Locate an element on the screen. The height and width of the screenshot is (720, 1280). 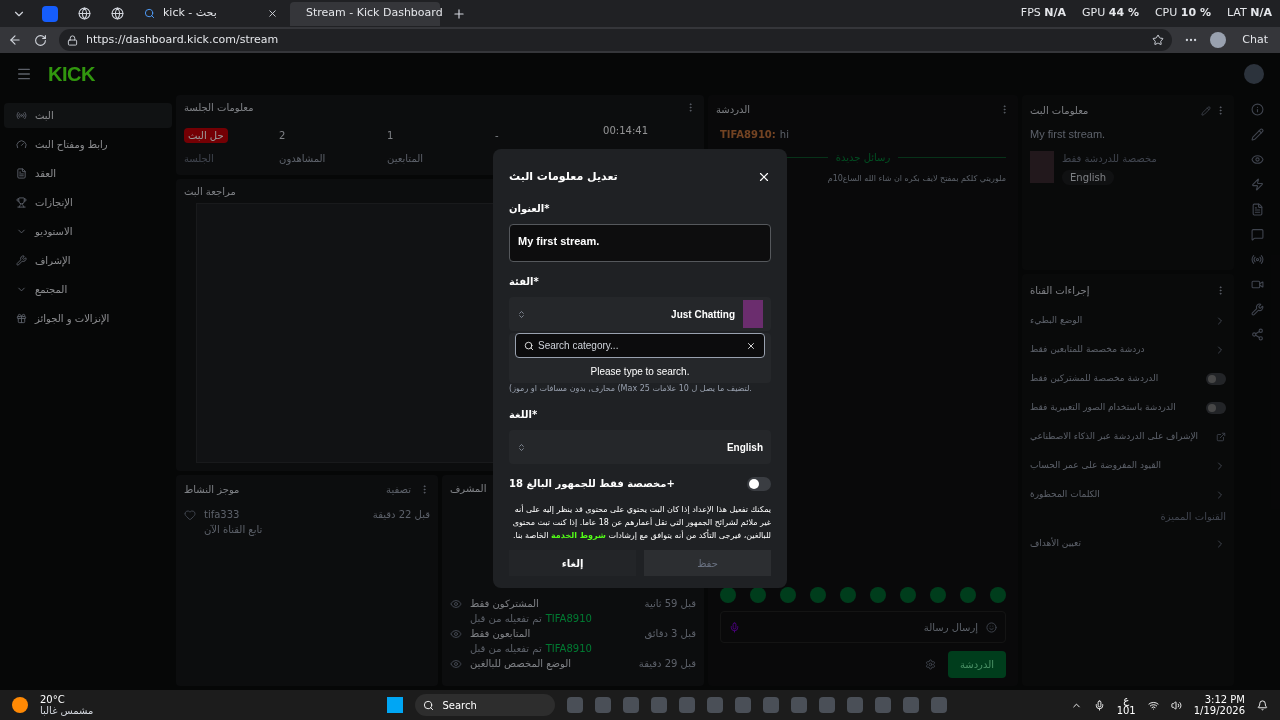
back-icon is located at coordinates (15, 40).